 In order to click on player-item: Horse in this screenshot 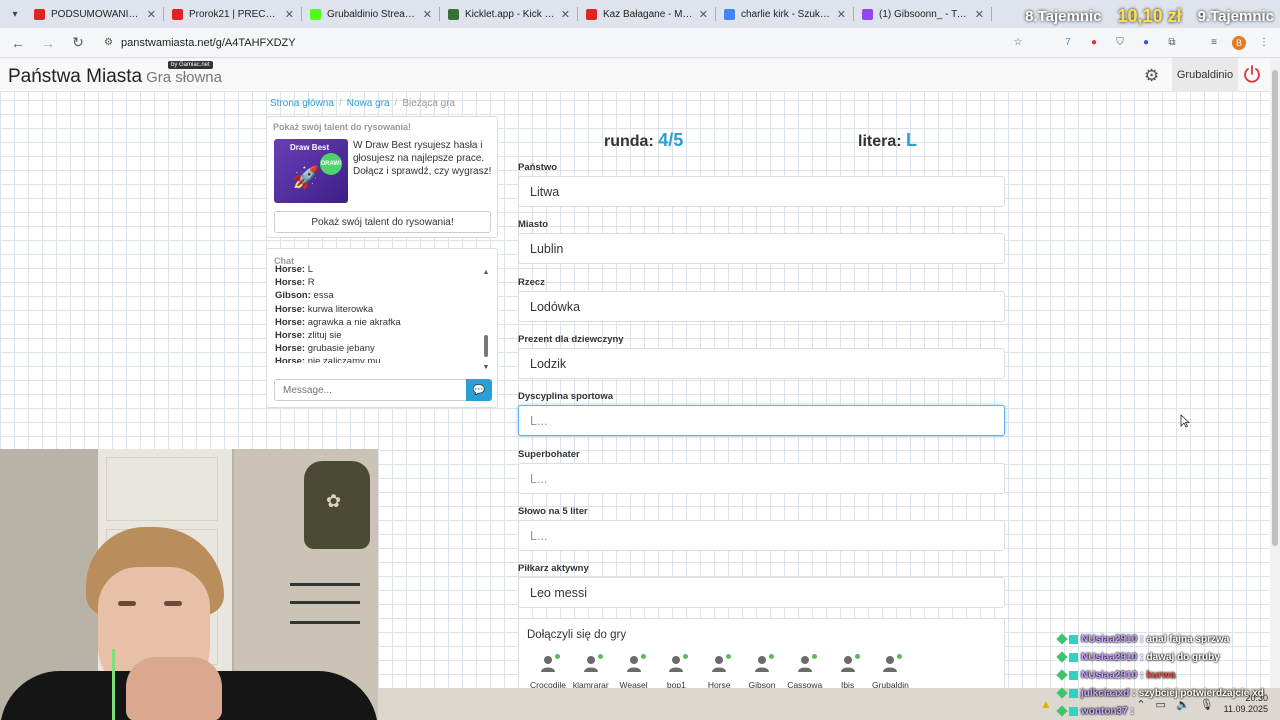, I will do `click(719, 671)`.